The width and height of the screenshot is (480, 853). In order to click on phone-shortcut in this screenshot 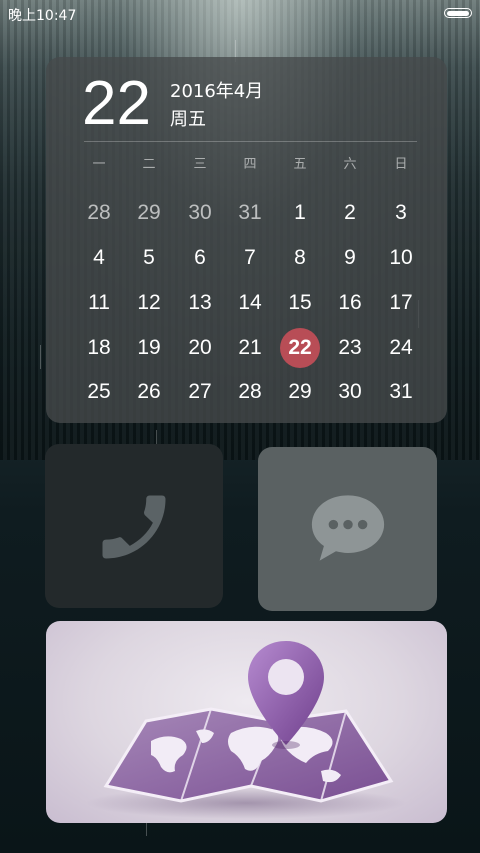, I will do `click(134, 526)`.